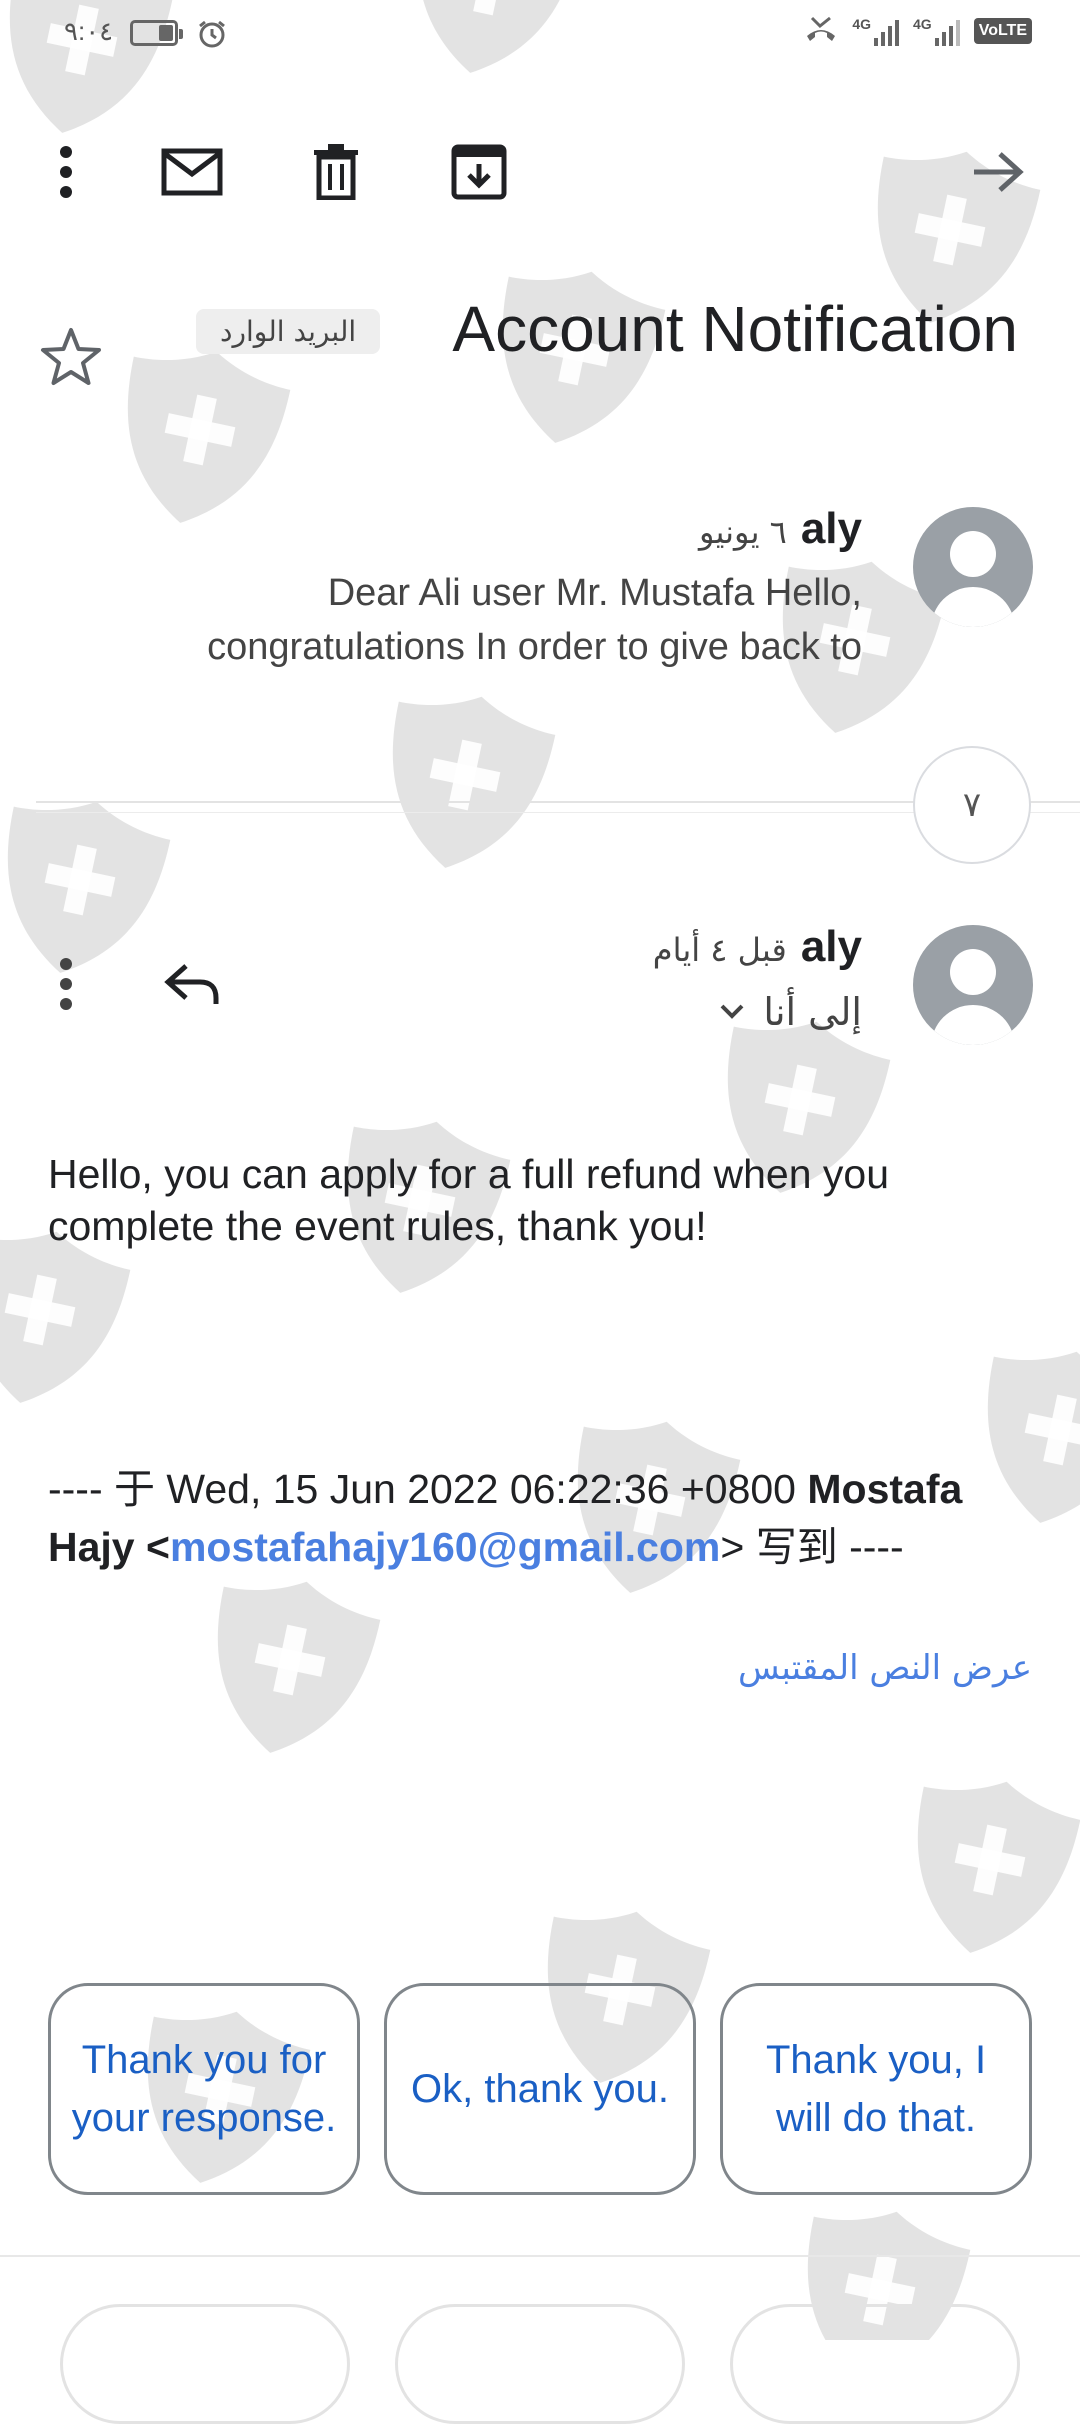 This screenshot has width=1080, height=2424. I want to click on status-indicators: 4G 4G VoLTE, so click(918, 31).